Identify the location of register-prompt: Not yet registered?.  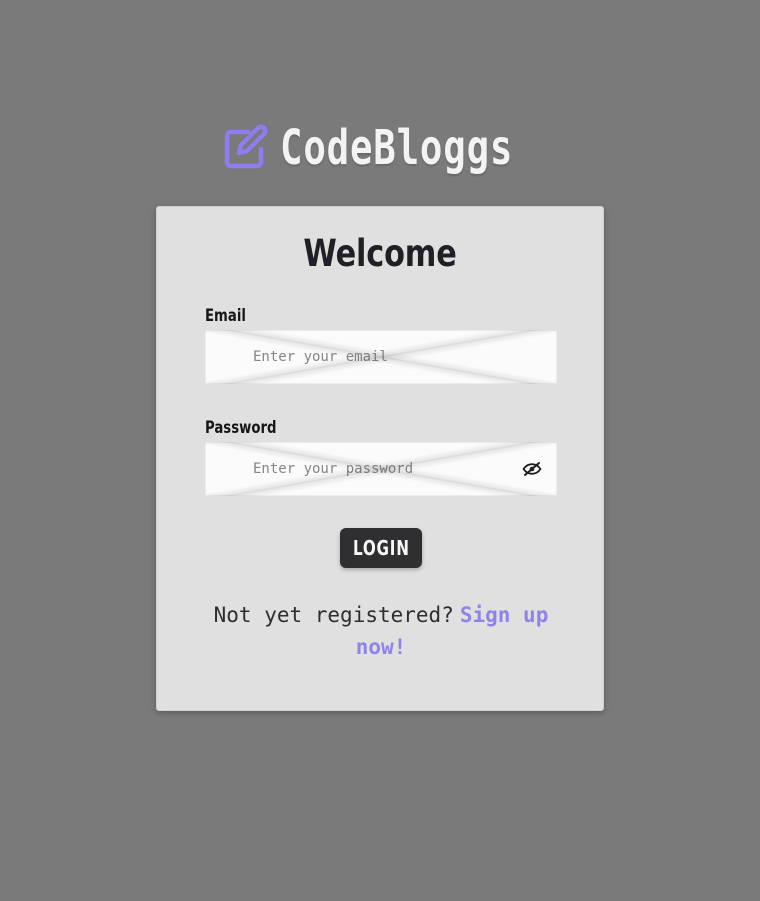
(333, 615).